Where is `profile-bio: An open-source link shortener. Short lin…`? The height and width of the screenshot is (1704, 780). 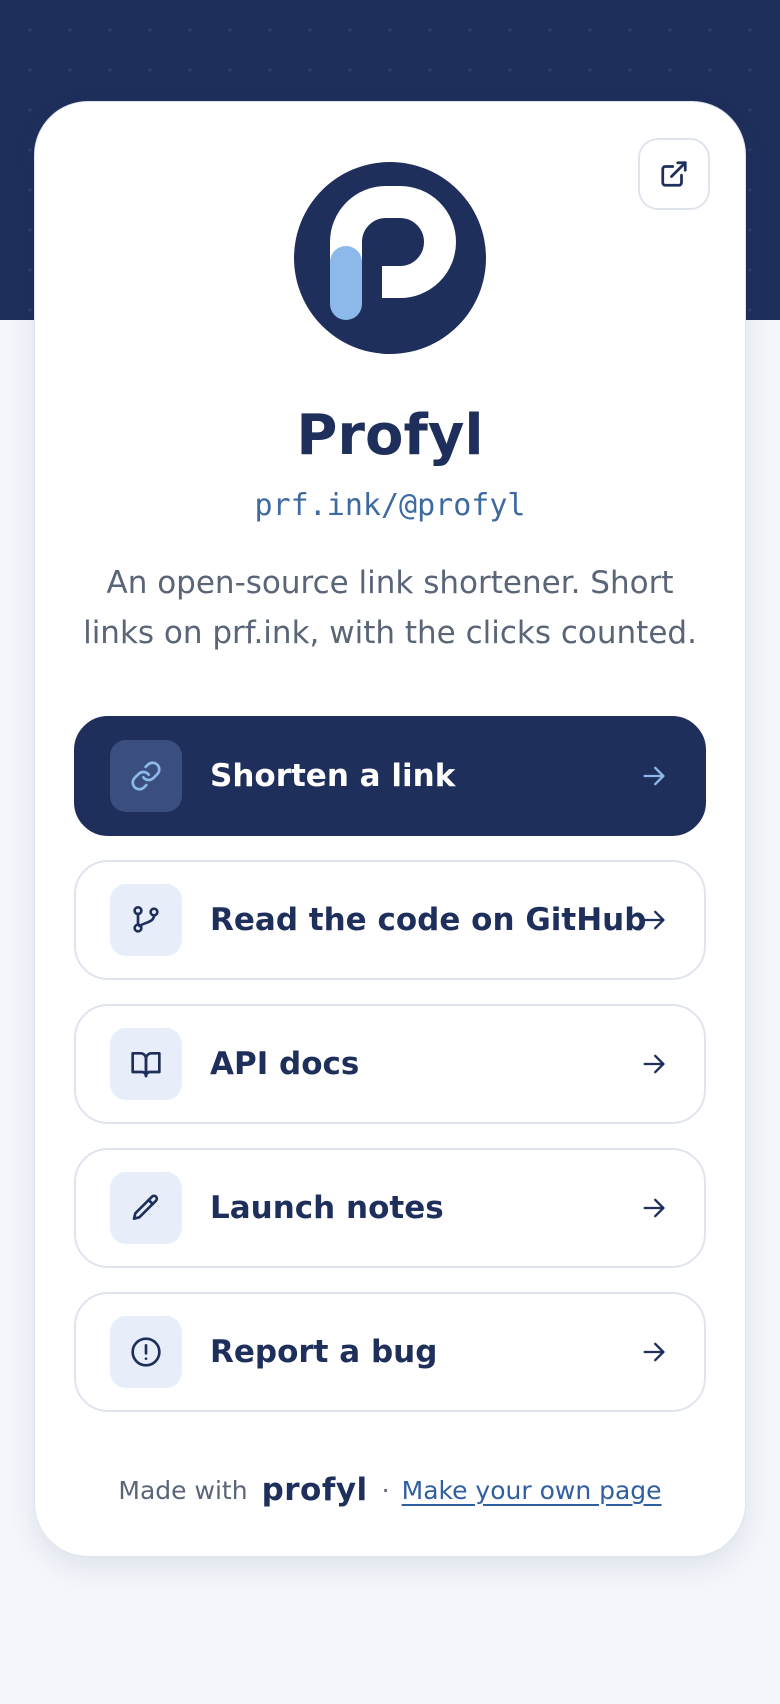 profile-bio: An open-source link shortener. Short lin… is located at coordinates (390, 608).